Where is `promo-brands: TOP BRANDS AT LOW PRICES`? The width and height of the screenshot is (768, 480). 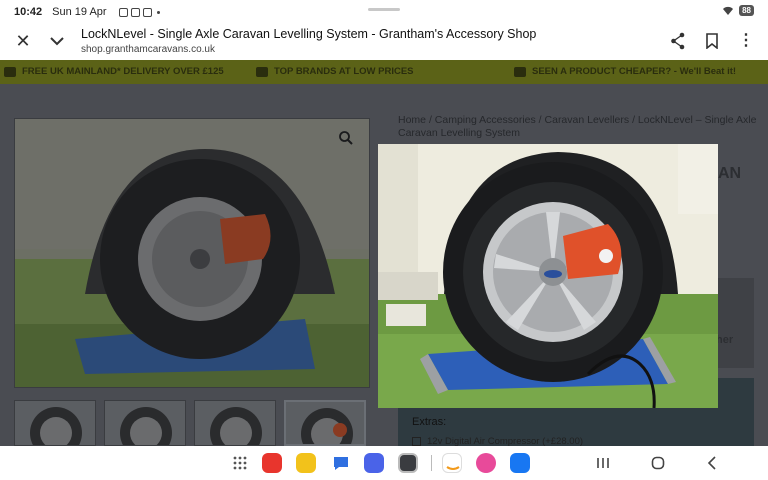 promo-brands: TOP BRANDS AT LOW PRICES is located at coordinates (335, 71).